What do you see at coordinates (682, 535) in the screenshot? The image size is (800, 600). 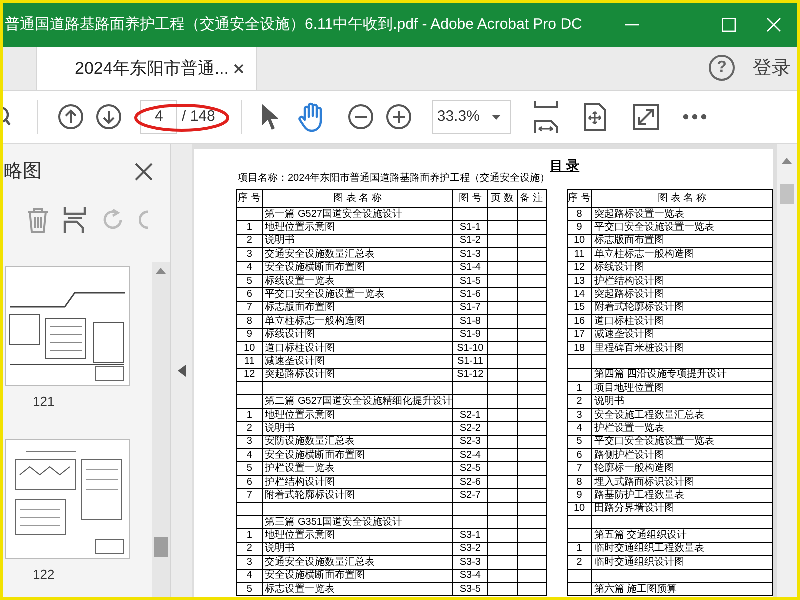 I see `section-title: 第五篇 交通组织设计` at bounding box center [682, 535].